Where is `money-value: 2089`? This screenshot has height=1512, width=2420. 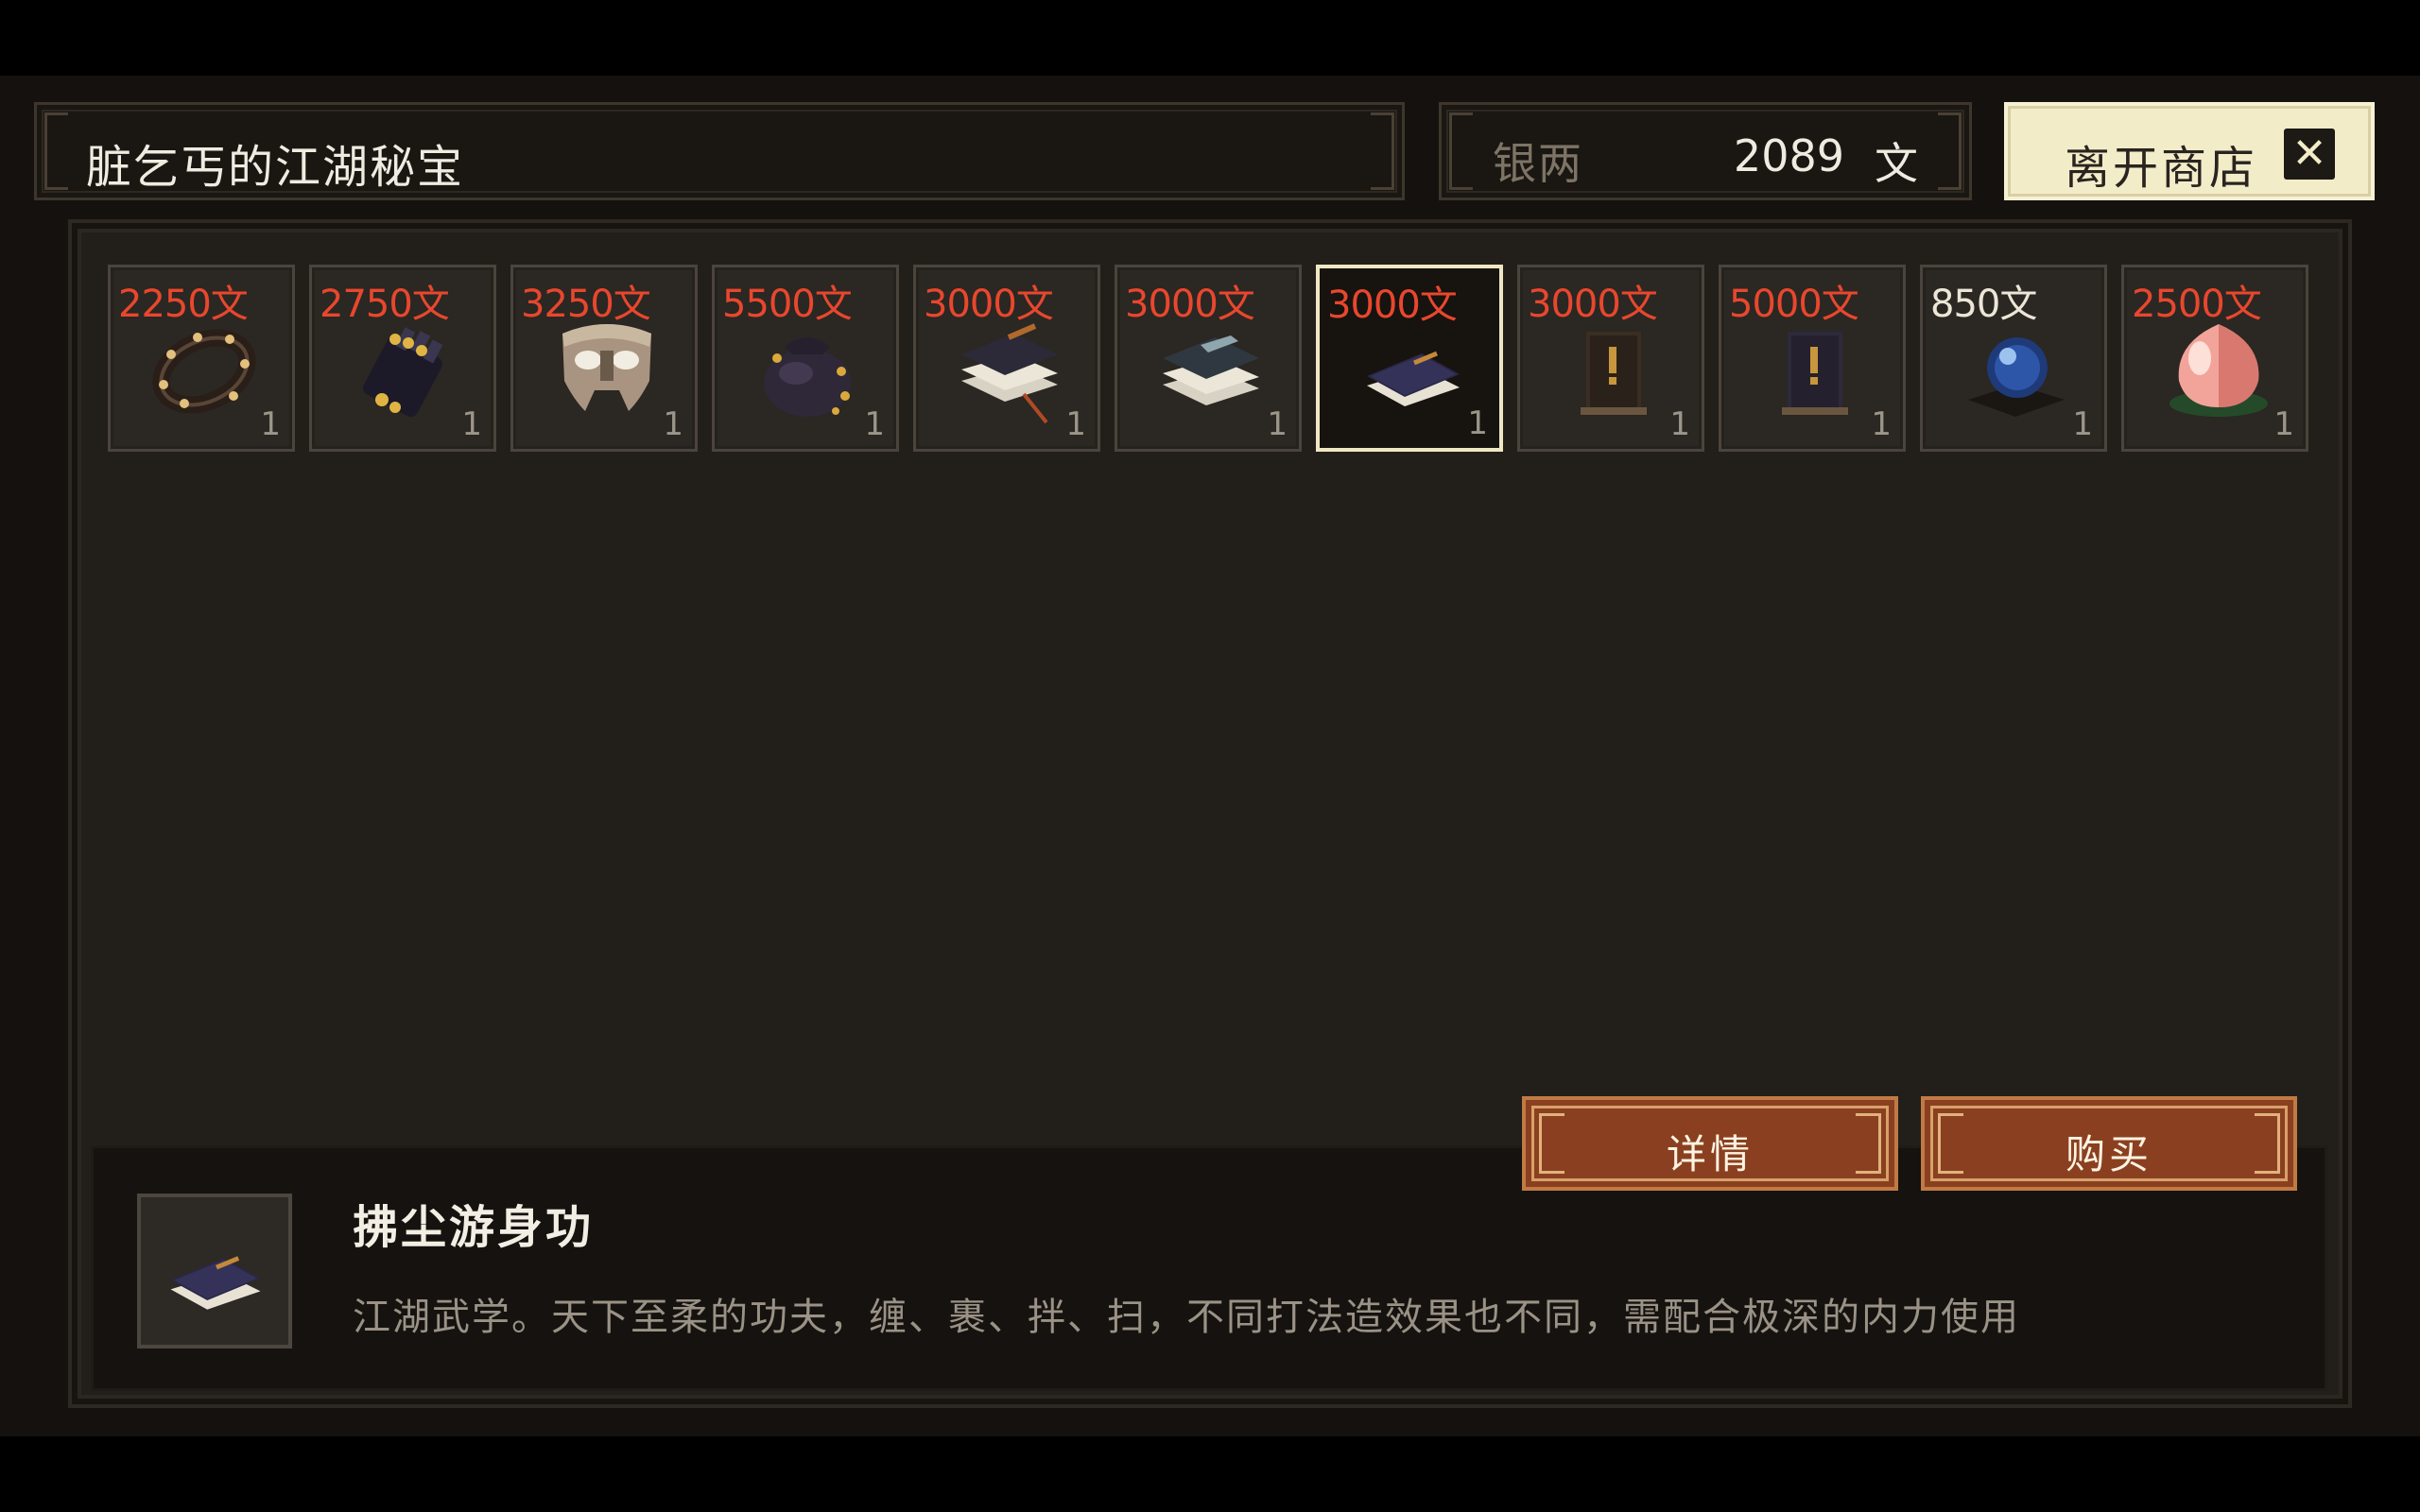
money-value: 2089 is located at coordinates (1788, 155).